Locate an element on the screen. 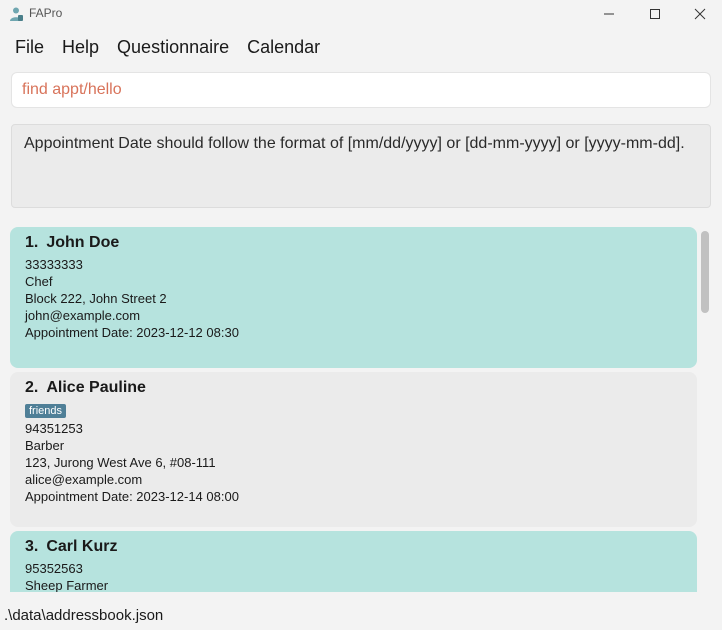 The width and height of the screenshot is (722, 630). person-card: 3. Carl Kurz 95352563 Sheep Farmer is located at coordinates (353, 561).